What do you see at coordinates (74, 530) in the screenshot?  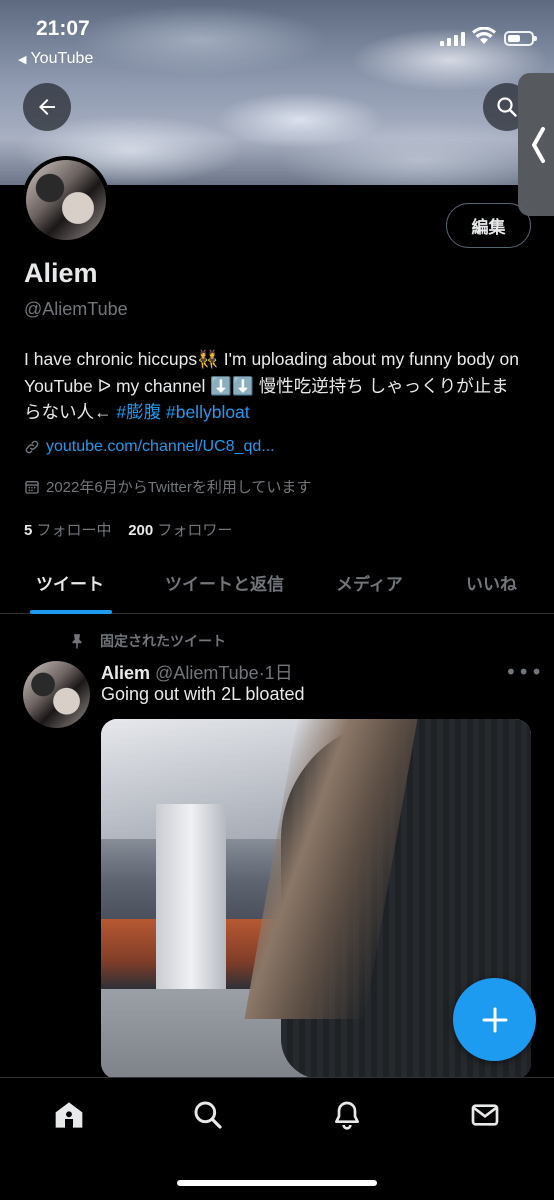 I see `following-label: フォロー中` at bounding box center [74, 530].